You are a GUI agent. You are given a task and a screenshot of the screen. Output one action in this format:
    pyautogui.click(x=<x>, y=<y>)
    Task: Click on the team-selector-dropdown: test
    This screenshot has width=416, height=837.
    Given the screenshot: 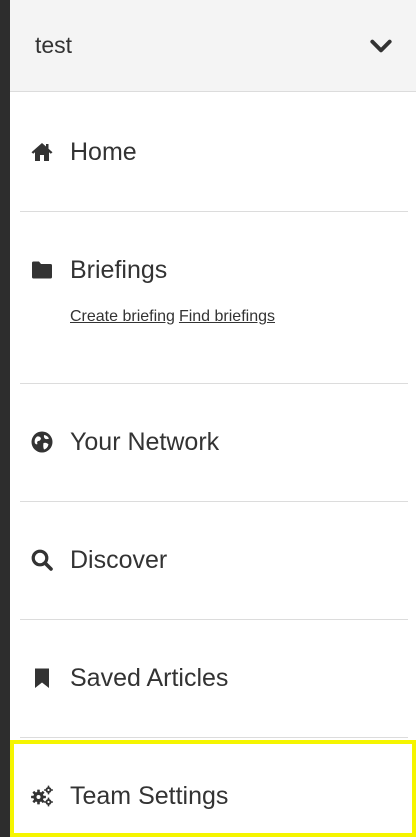 What is the action you would take?
    pyautogui.click(x=213, y=46)
    